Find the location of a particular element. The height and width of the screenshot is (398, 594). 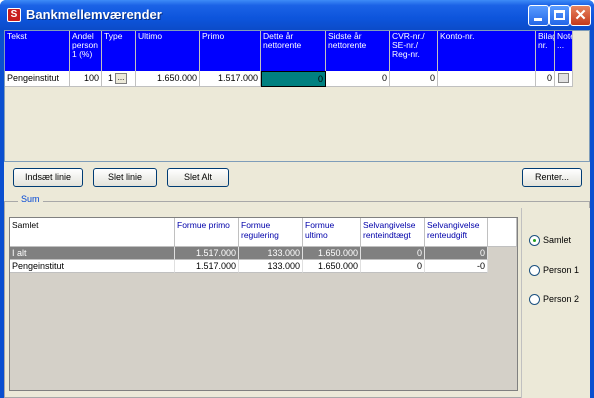

sum-legend: Sum is located at coordinates (30, 199).